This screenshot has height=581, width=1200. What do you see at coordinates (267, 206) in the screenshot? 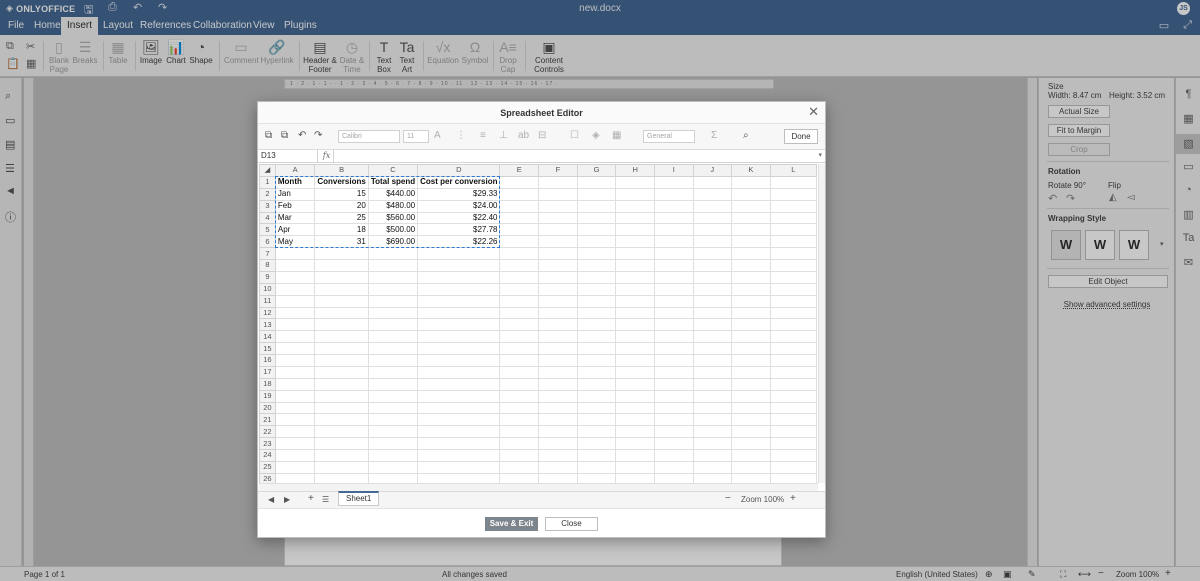
I see `row-header: 3` at bounding box center [267, 206].